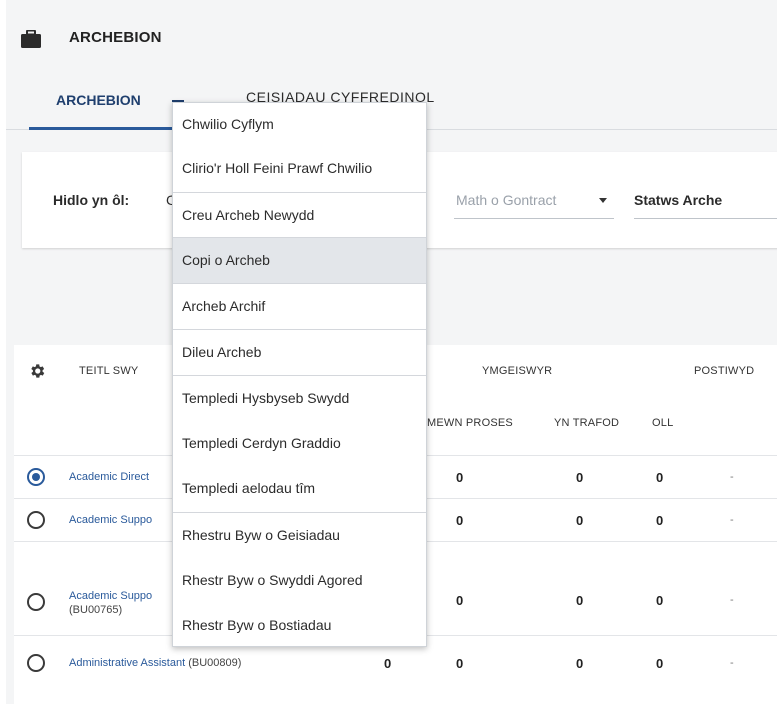 The height and width of the screenshot is (704, 777). I want to click on menu-item-quick-search: Chwilio Cyflym, so click(299, 124).